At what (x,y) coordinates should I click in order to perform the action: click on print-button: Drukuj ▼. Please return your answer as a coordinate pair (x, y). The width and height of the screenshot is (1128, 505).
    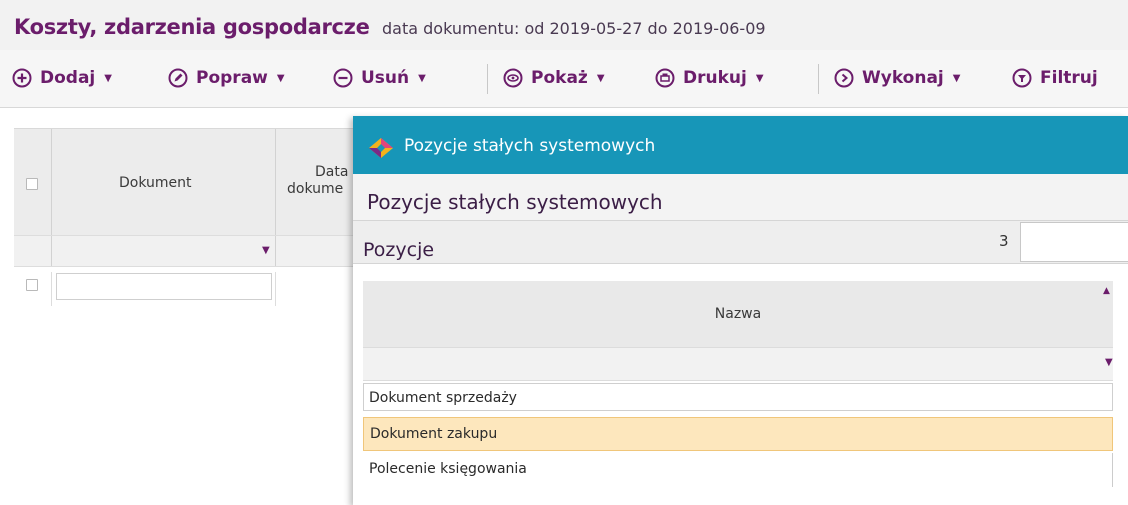
    Looking at the image, I should click on (709, 78).